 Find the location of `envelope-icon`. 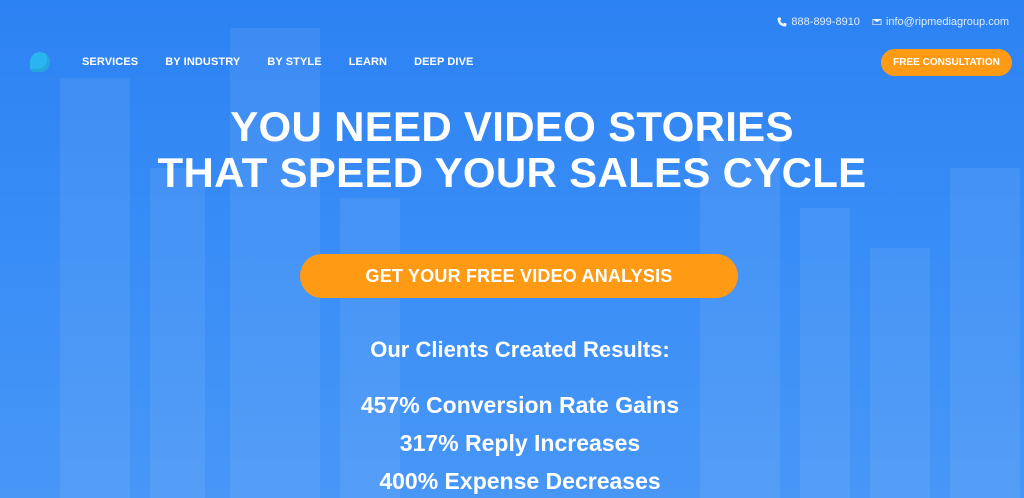

envelope-icon is located at coordinates (877, 22).